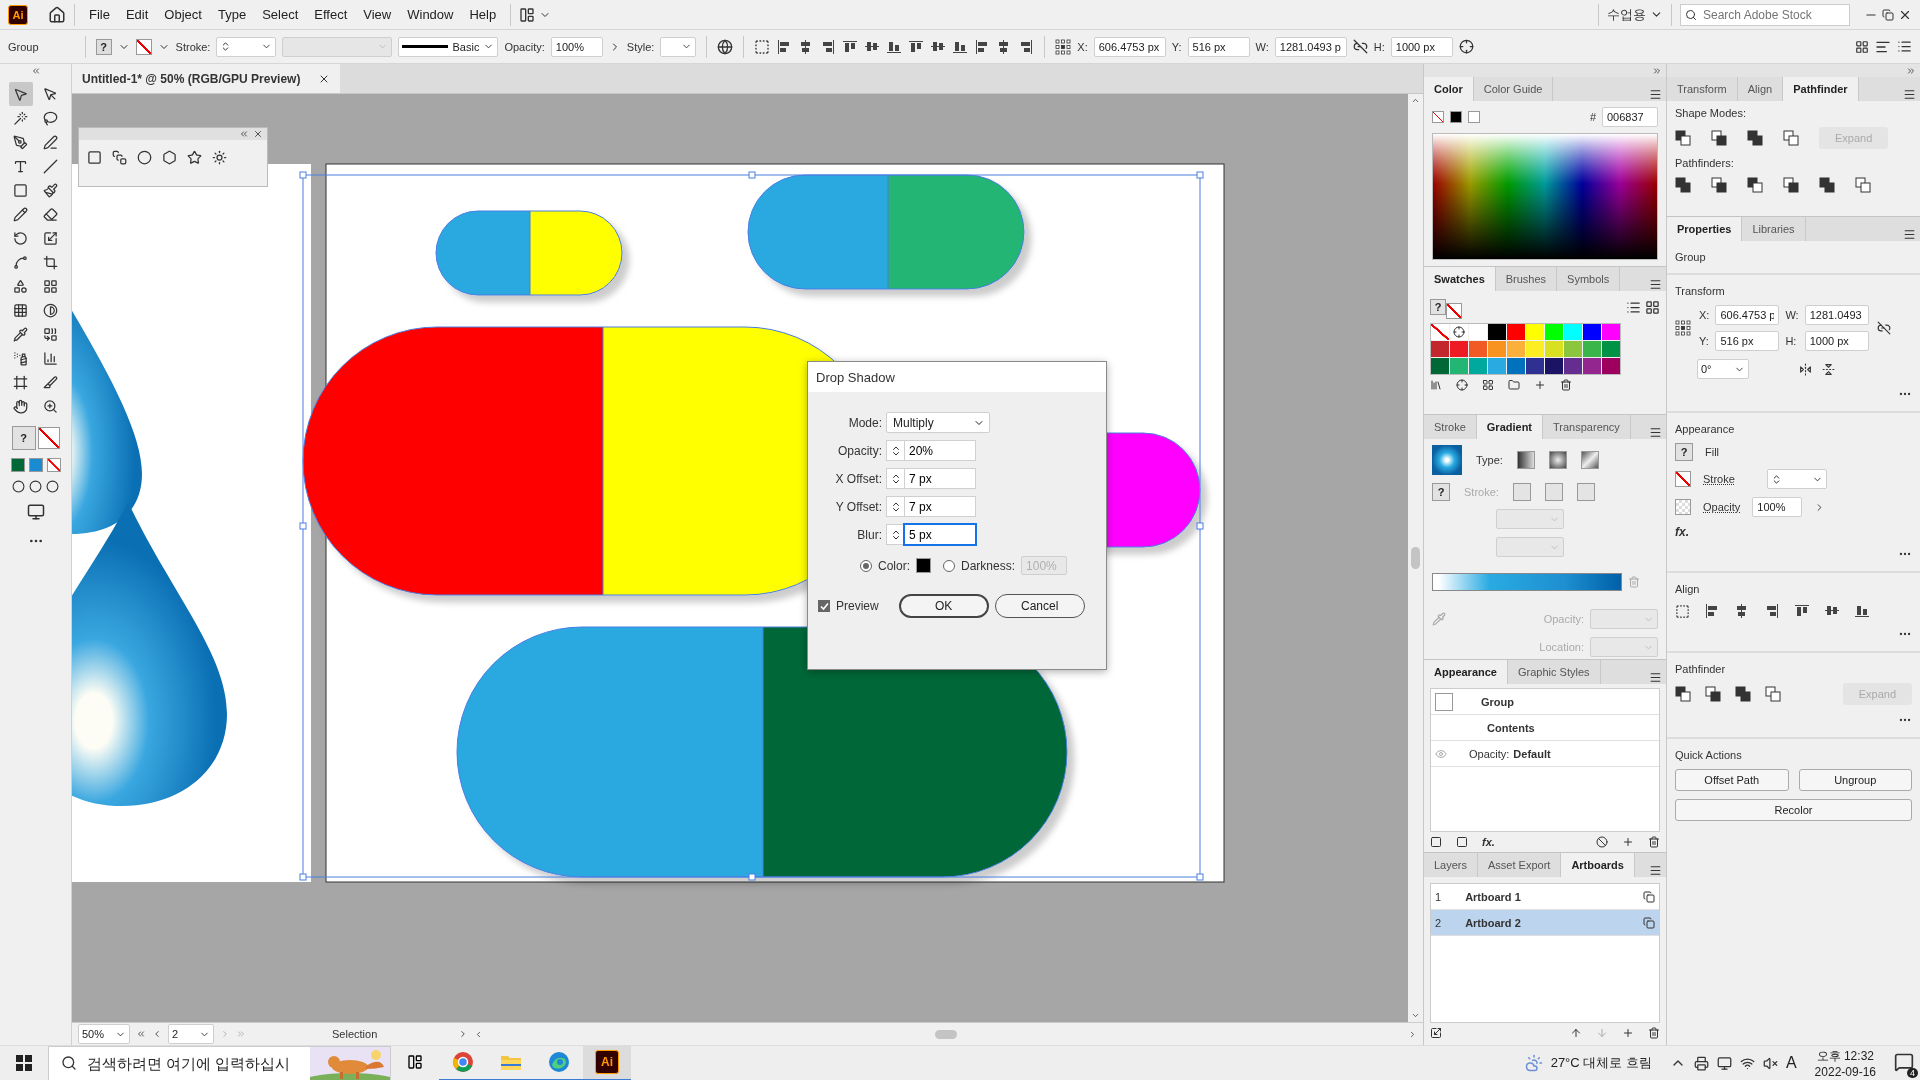  Describe the element at coordinates (1732, 780) in the screenshot. I see `quick-action-button: Offset Path` at that location.